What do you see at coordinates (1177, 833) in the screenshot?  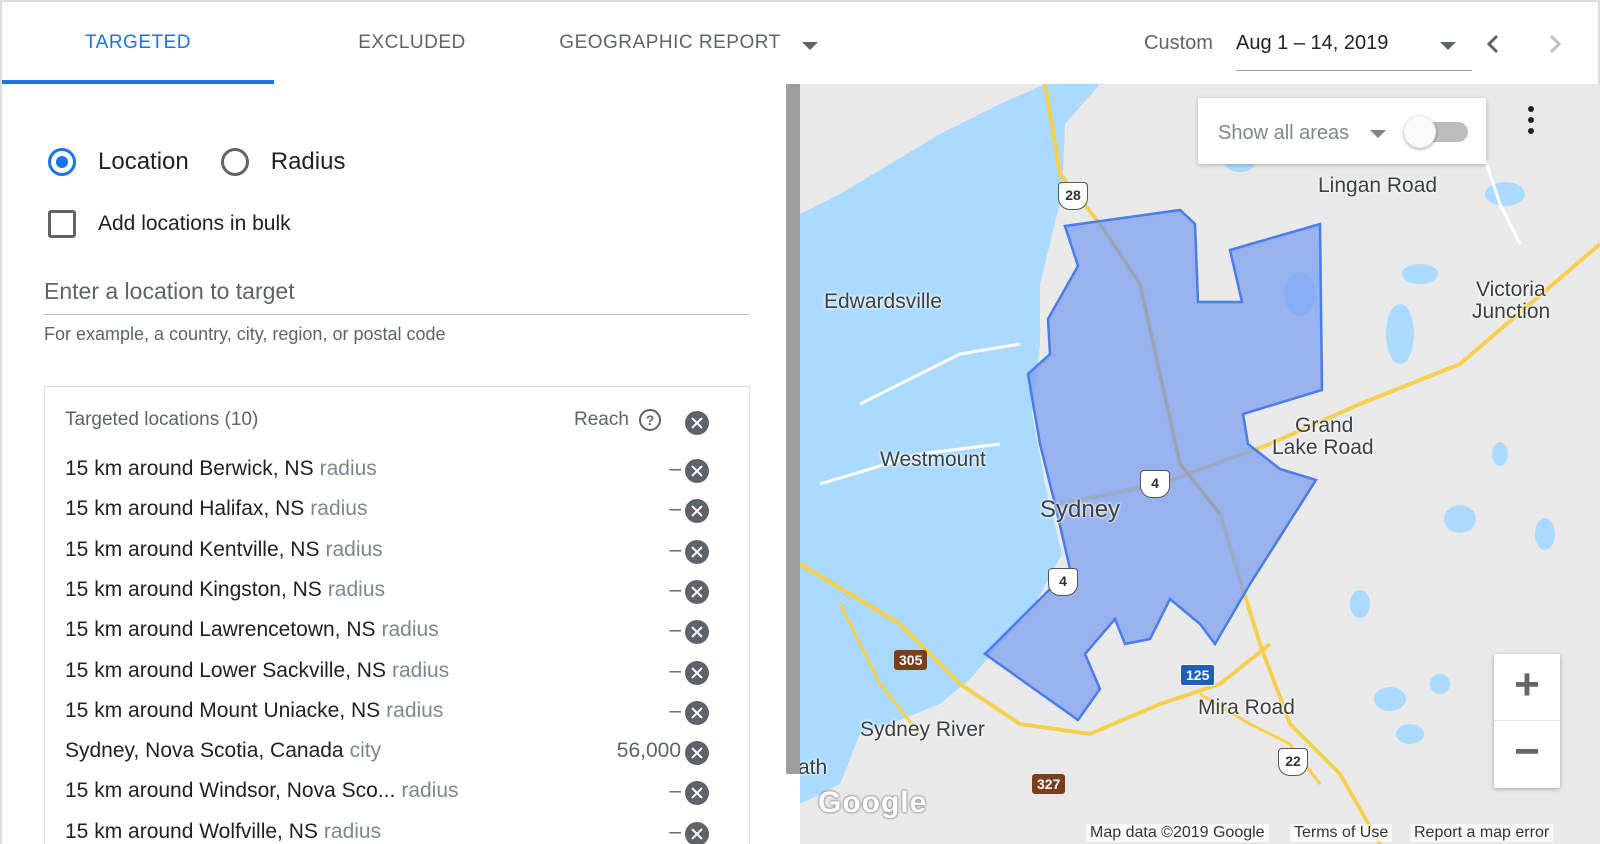 I see `map-attribution: Map data ©2019 Google` at bounding box center [1177, 833].